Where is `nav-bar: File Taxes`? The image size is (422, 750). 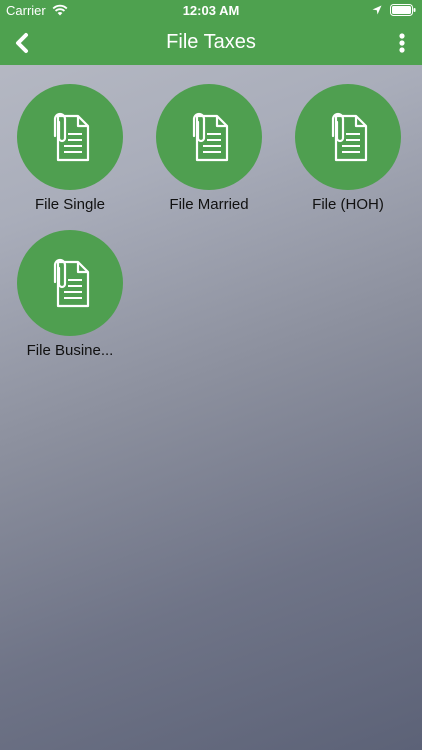 nav-bar: File Taxes is located at coordinates (211, 43).